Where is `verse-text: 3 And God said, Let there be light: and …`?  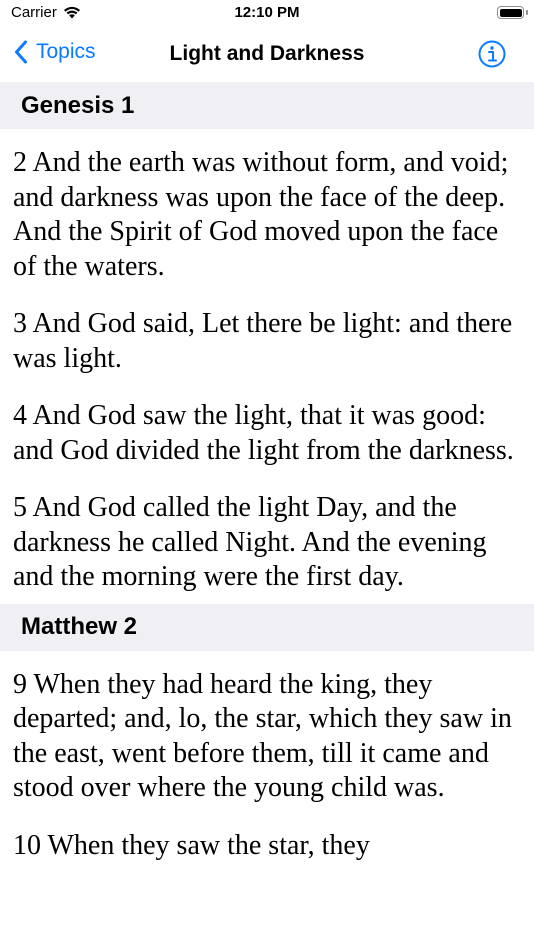
verse-text: 3 And God said, Let there be light: and … is located at coordinates (267, 341).